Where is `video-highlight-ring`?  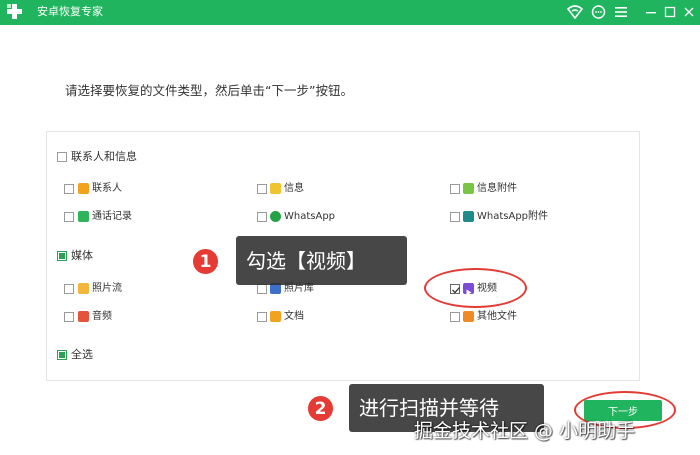
video-highlight-ring is located at coordinates (475, 288).